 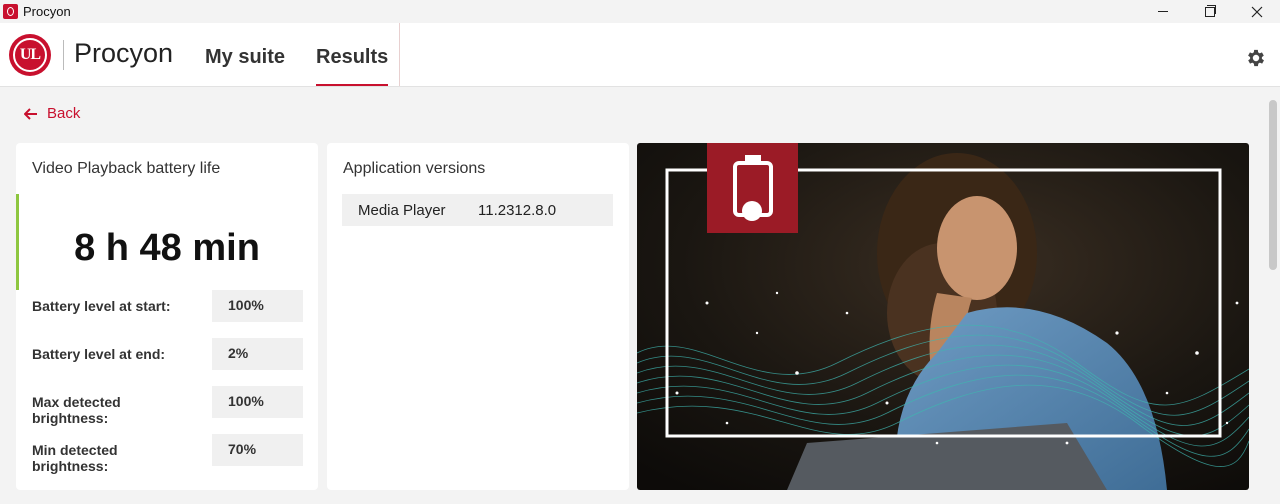 What do you see at coordinates (257, 354) in the screenshot?
I see `stat-value-end: 2%` at bounding box center [257, 354].